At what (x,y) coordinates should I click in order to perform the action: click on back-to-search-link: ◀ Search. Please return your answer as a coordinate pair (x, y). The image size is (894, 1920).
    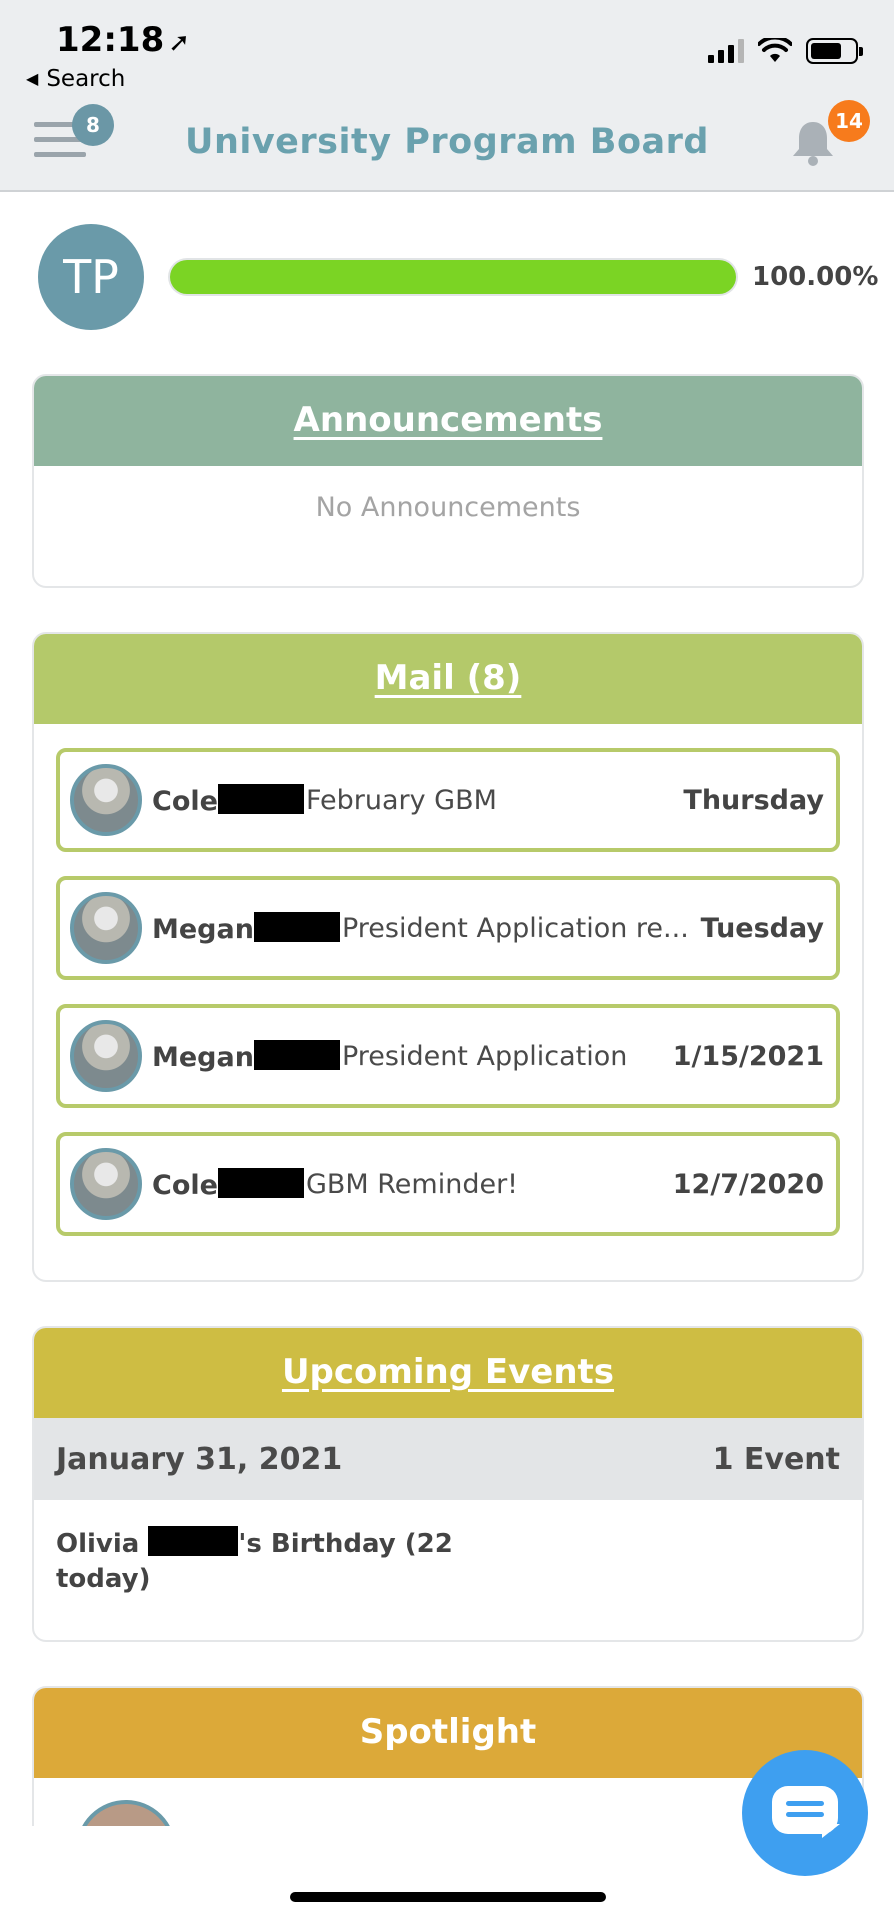
    Looking at the image, I should click on (75, 79).